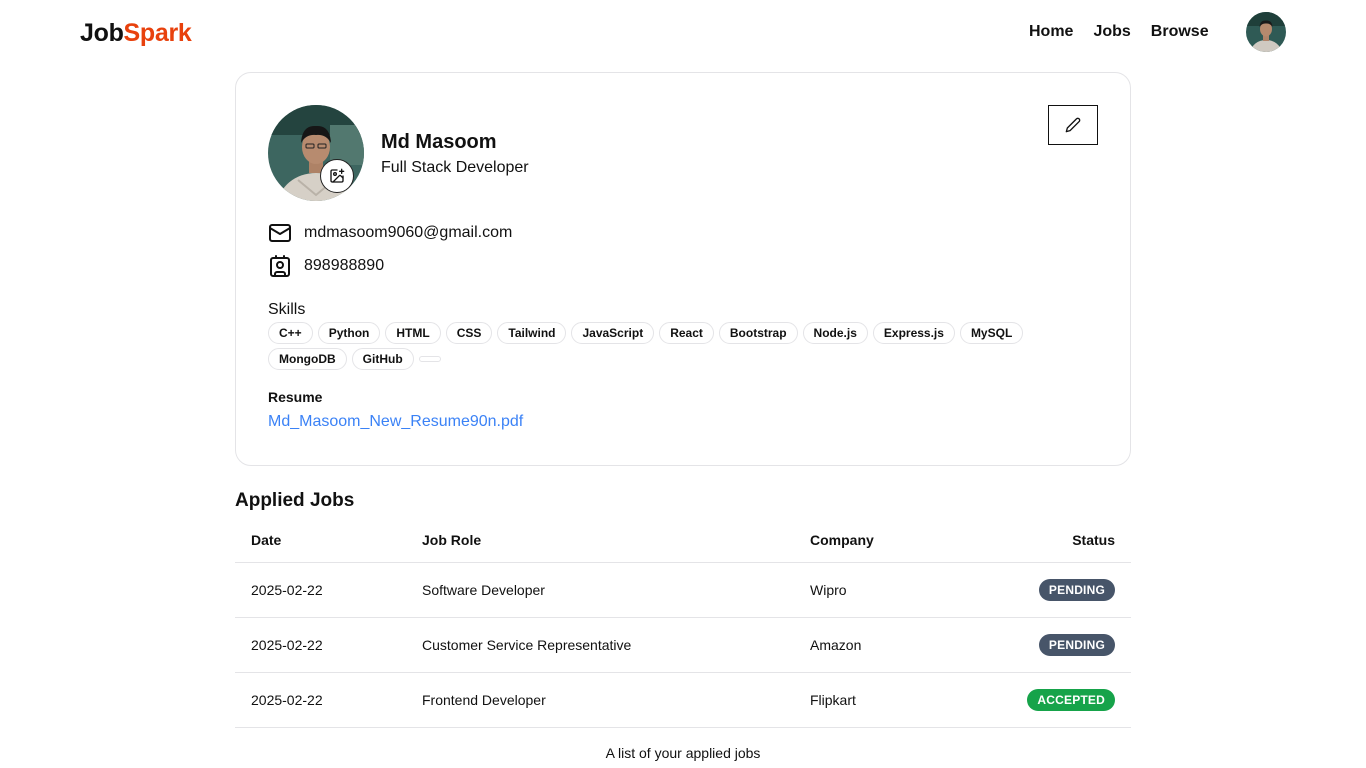  What do you see at coordinates (1111, 32) in the screenshot?
I see `nav-link-jobs: Jobs` at bounding box center [1111, 32].